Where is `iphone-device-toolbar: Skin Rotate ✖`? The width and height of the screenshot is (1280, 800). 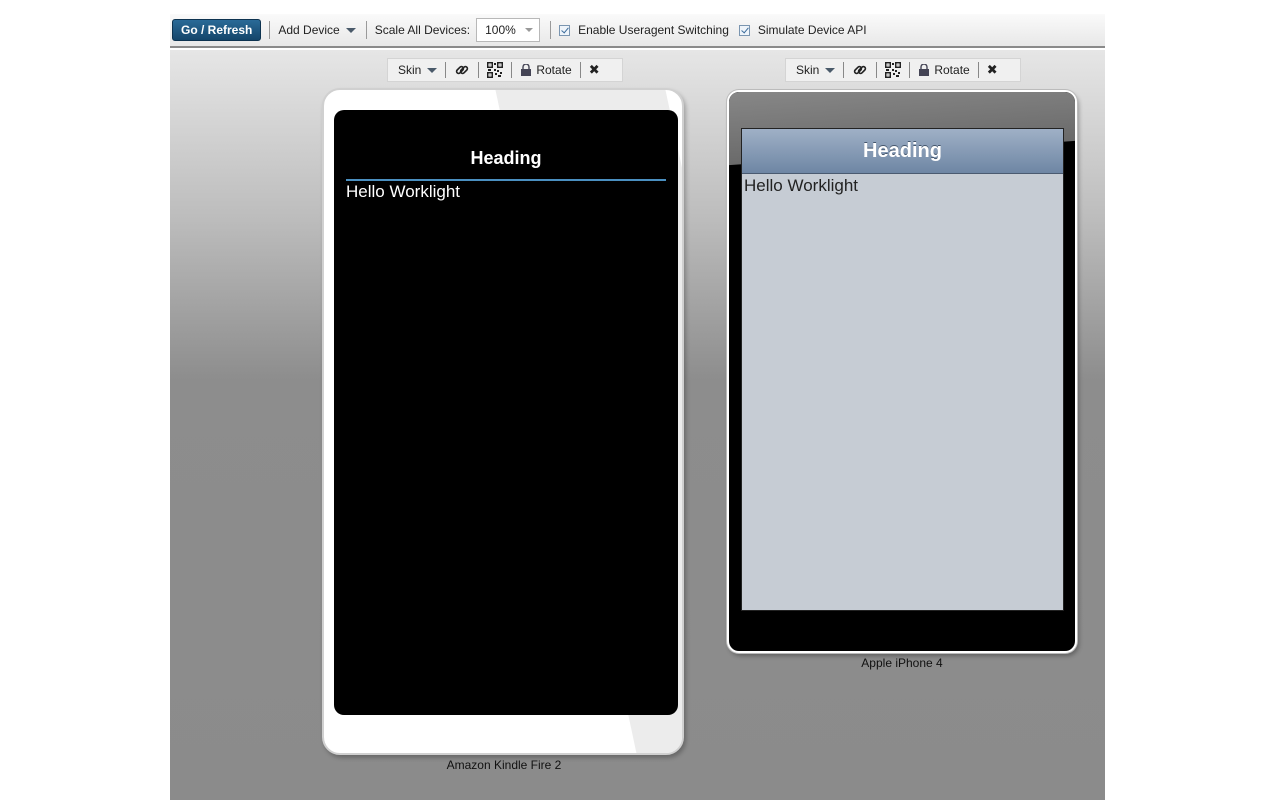 iphone-device-toolbar: Skin Rotate ✖ is located at coordinates (903, 70).